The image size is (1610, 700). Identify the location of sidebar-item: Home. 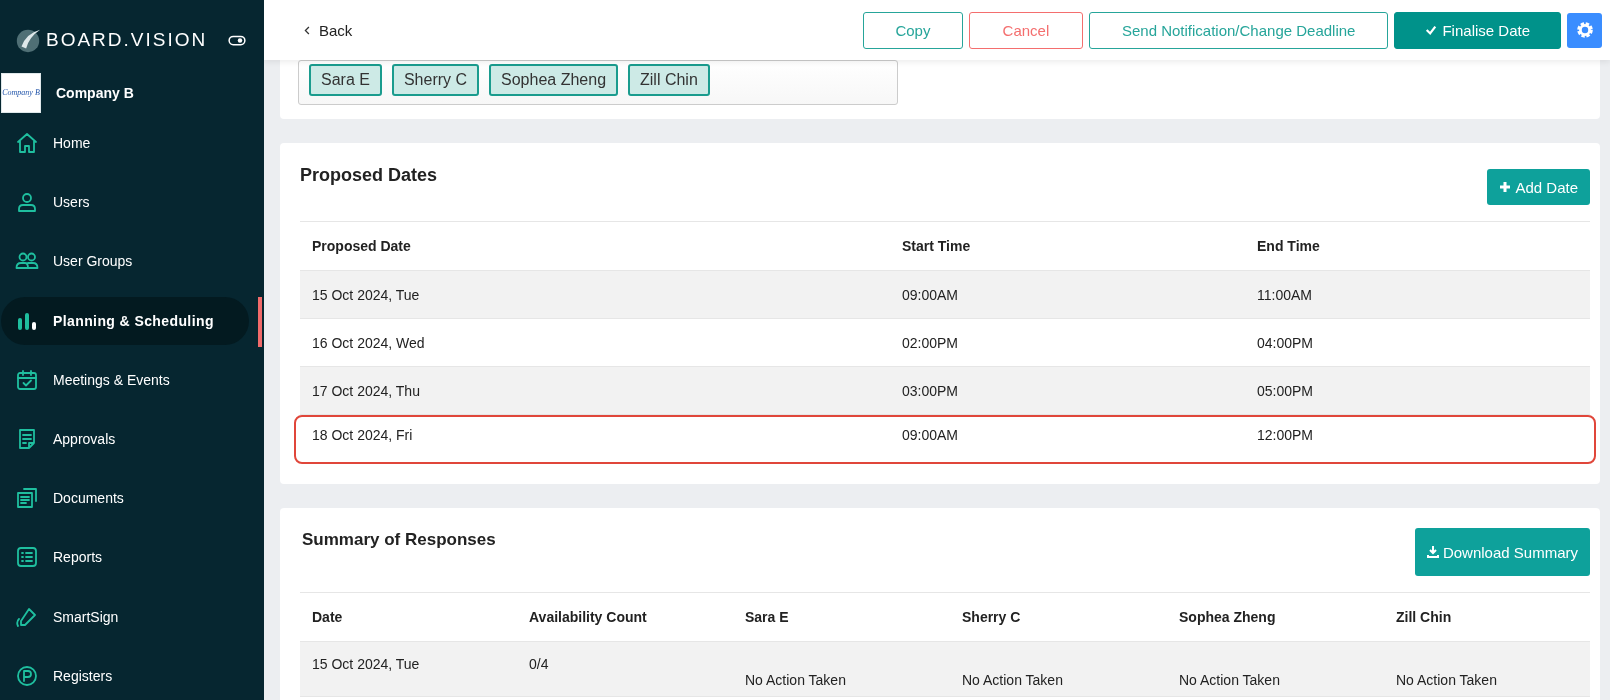
(125, 143).